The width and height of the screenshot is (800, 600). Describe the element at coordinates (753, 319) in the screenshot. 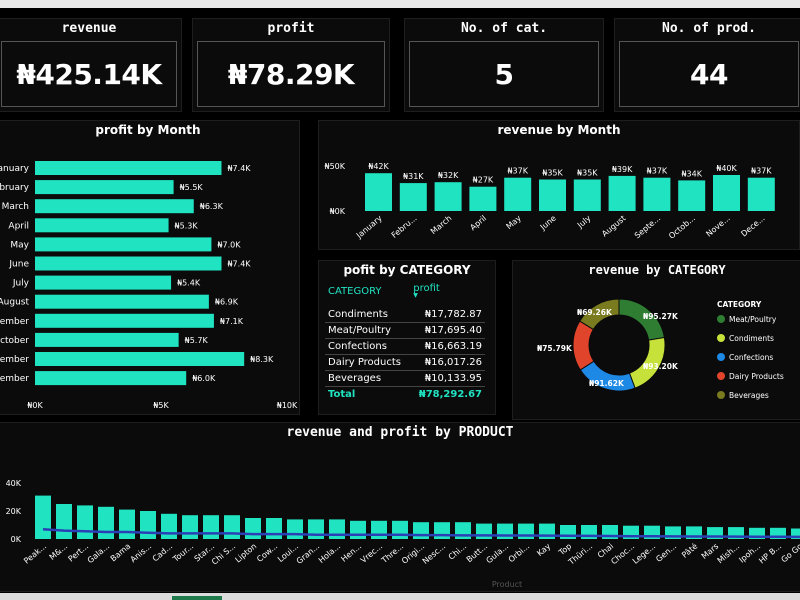

I see `legend-item: Meat/Poultry` at that location.